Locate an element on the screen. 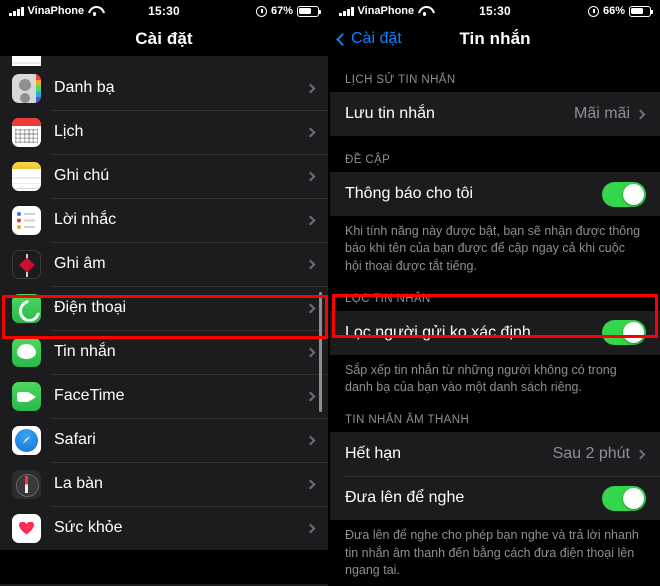  sidebar-item-messages: Tin nhắn is located at coordinates (164, 352).